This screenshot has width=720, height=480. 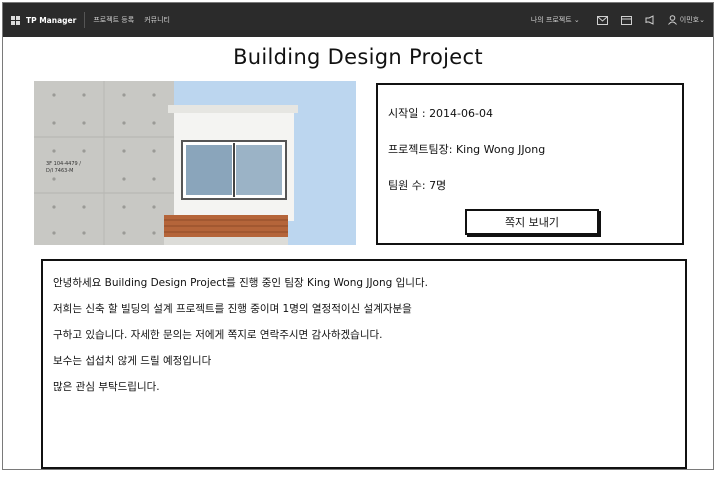 I want to click on description-line: 많은 관심 부탁드립니다., so click(x=106, y=387).